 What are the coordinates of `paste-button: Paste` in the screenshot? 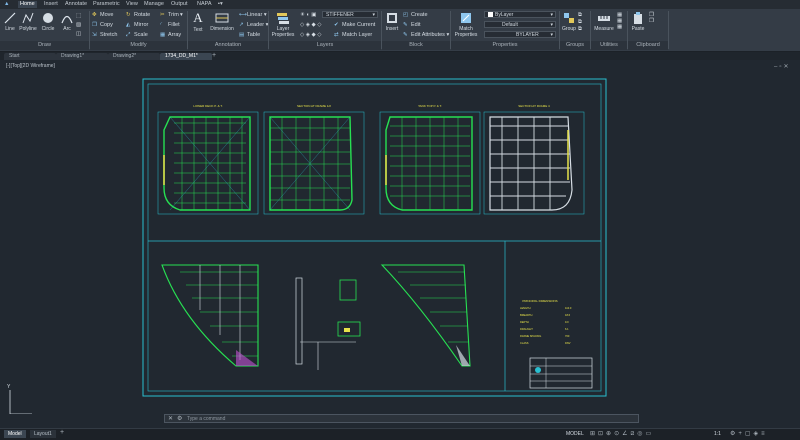 It's located at (638, 22).